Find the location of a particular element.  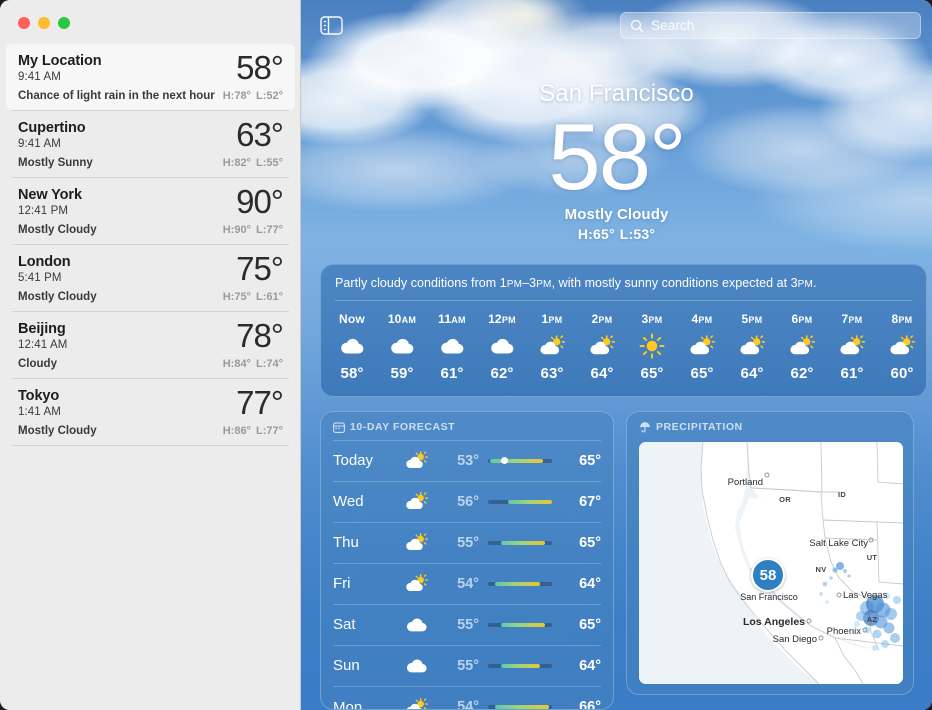

city-name: Tokyo is located at coordinates (39, 396).